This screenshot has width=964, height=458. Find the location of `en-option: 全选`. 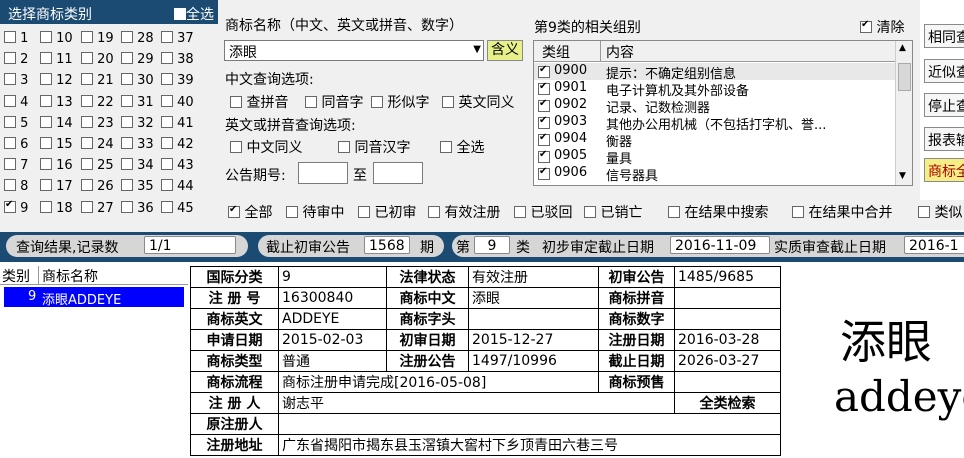

en-option: 全选 is located at coordinates (462, 147).